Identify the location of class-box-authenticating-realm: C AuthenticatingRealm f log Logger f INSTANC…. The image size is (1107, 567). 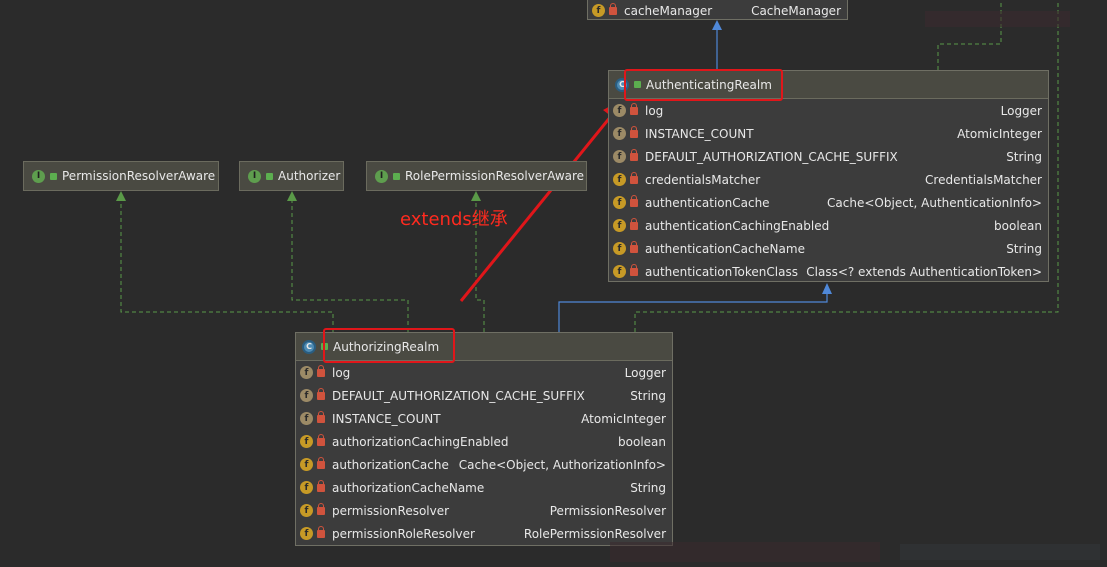
(828, 176).